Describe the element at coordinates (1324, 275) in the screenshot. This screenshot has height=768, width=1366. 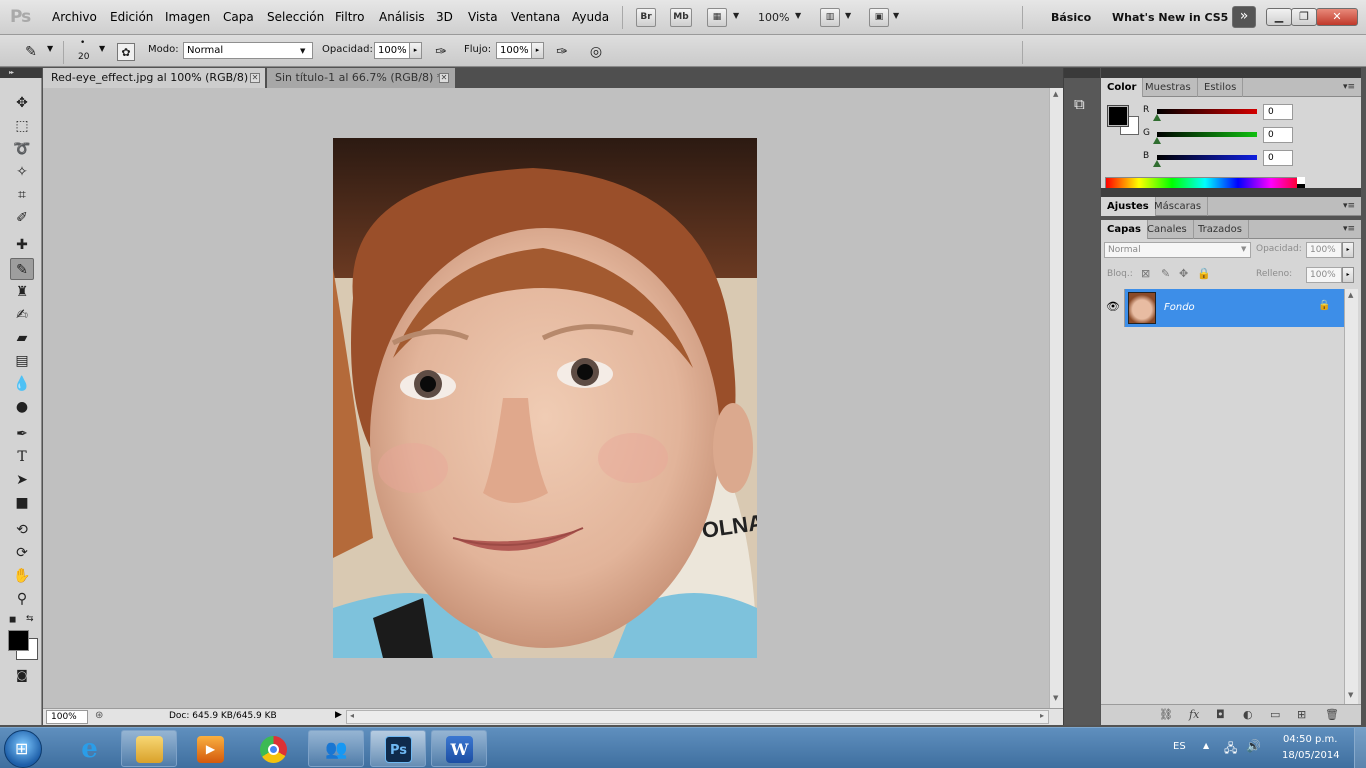
I see `fill-input: 100%` at that location.